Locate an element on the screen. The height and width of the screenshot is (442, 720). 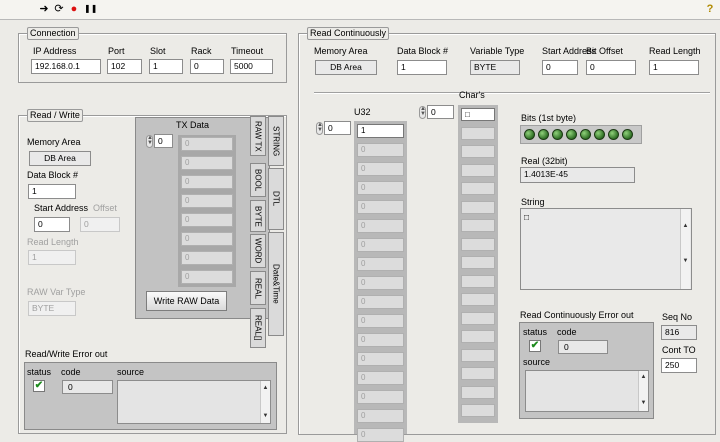
tab-real-: REAL[] is located at coordinates (258, 328).